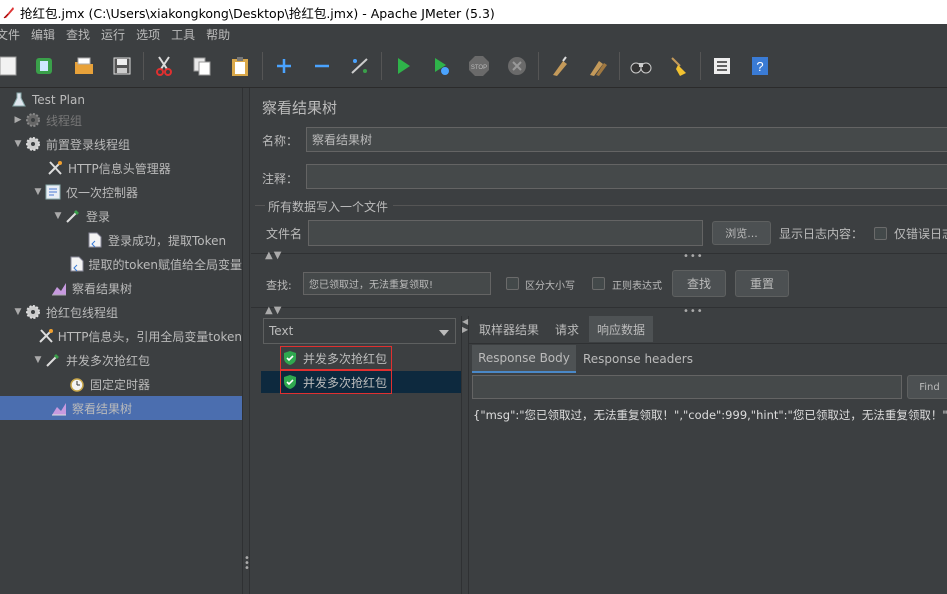 Image resolution: width=947 pixels, height=594 pixels. Describe the element at coordinates (550, 286) in the screenshot. I see `case-sensitive-label: 区分大小写` at that location.